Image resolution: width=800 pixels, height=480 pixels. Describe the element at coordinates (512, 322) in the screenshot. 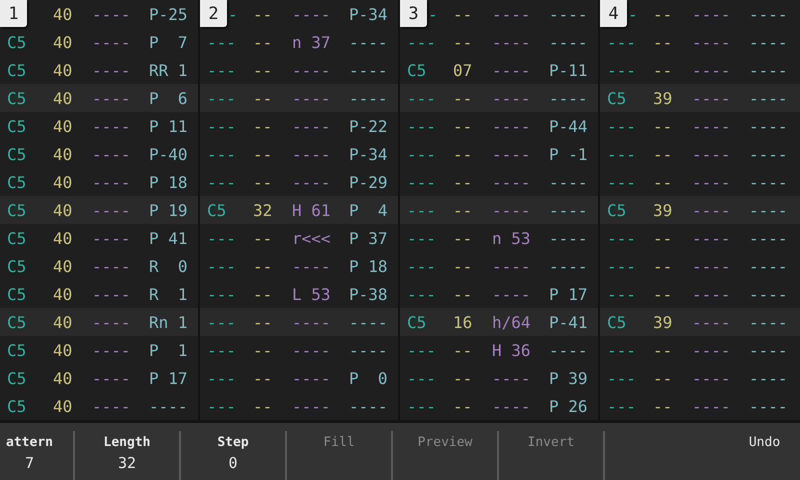

I see `effect-cell-text: h/64` at that location.